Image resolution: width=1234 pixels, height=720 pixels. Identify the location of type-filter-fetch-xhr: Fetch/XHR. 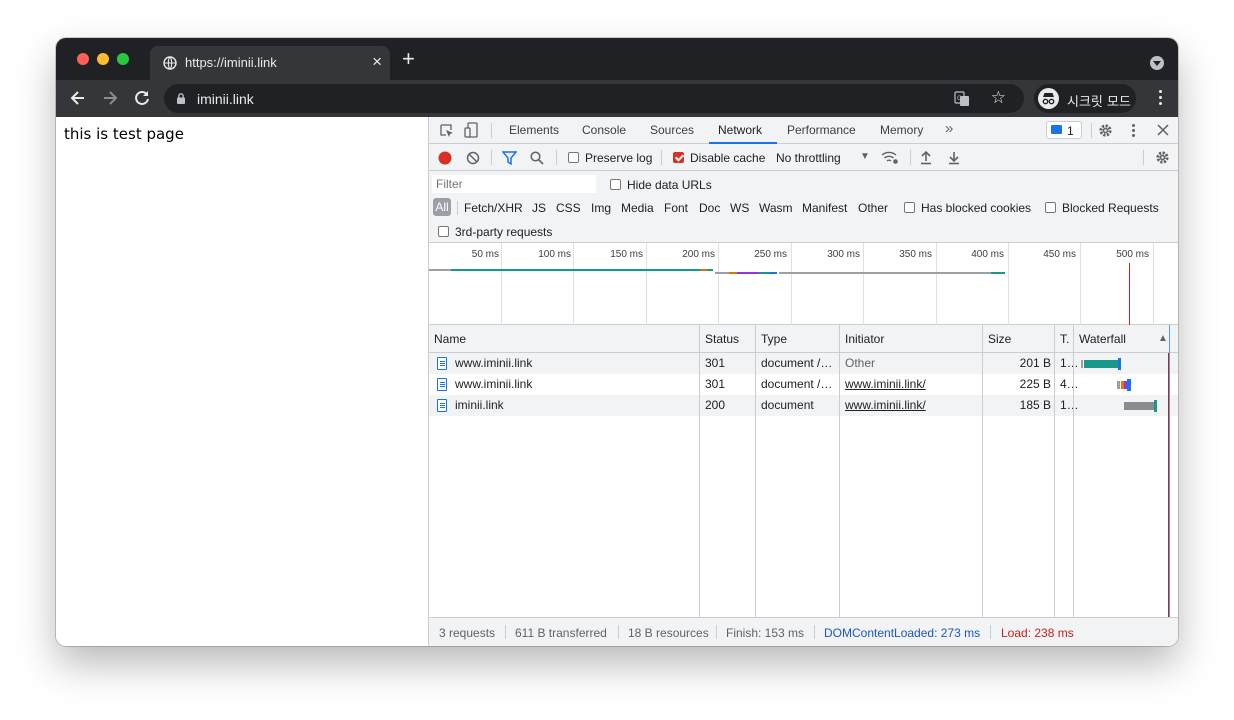
(493, 208).